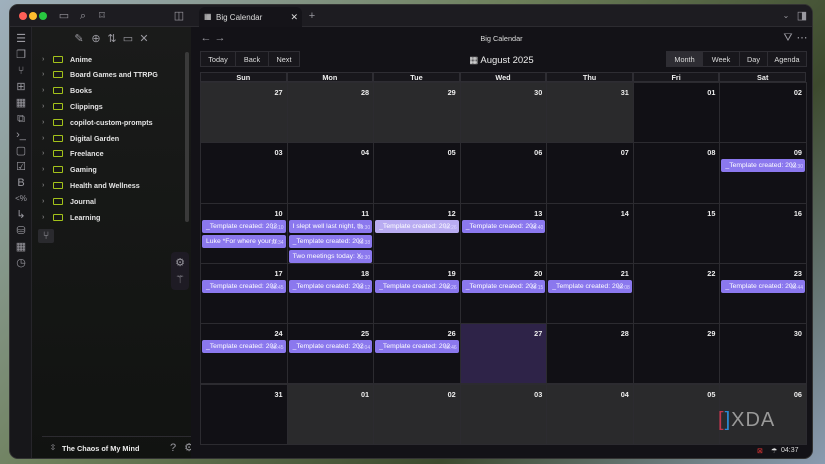 This screenshot has width=825, height=464. What do you see at coordinates (244, 226) in the screenshot?
I see `event-chip: _Template created: 202 10:10` at bounding box center [244, 226].